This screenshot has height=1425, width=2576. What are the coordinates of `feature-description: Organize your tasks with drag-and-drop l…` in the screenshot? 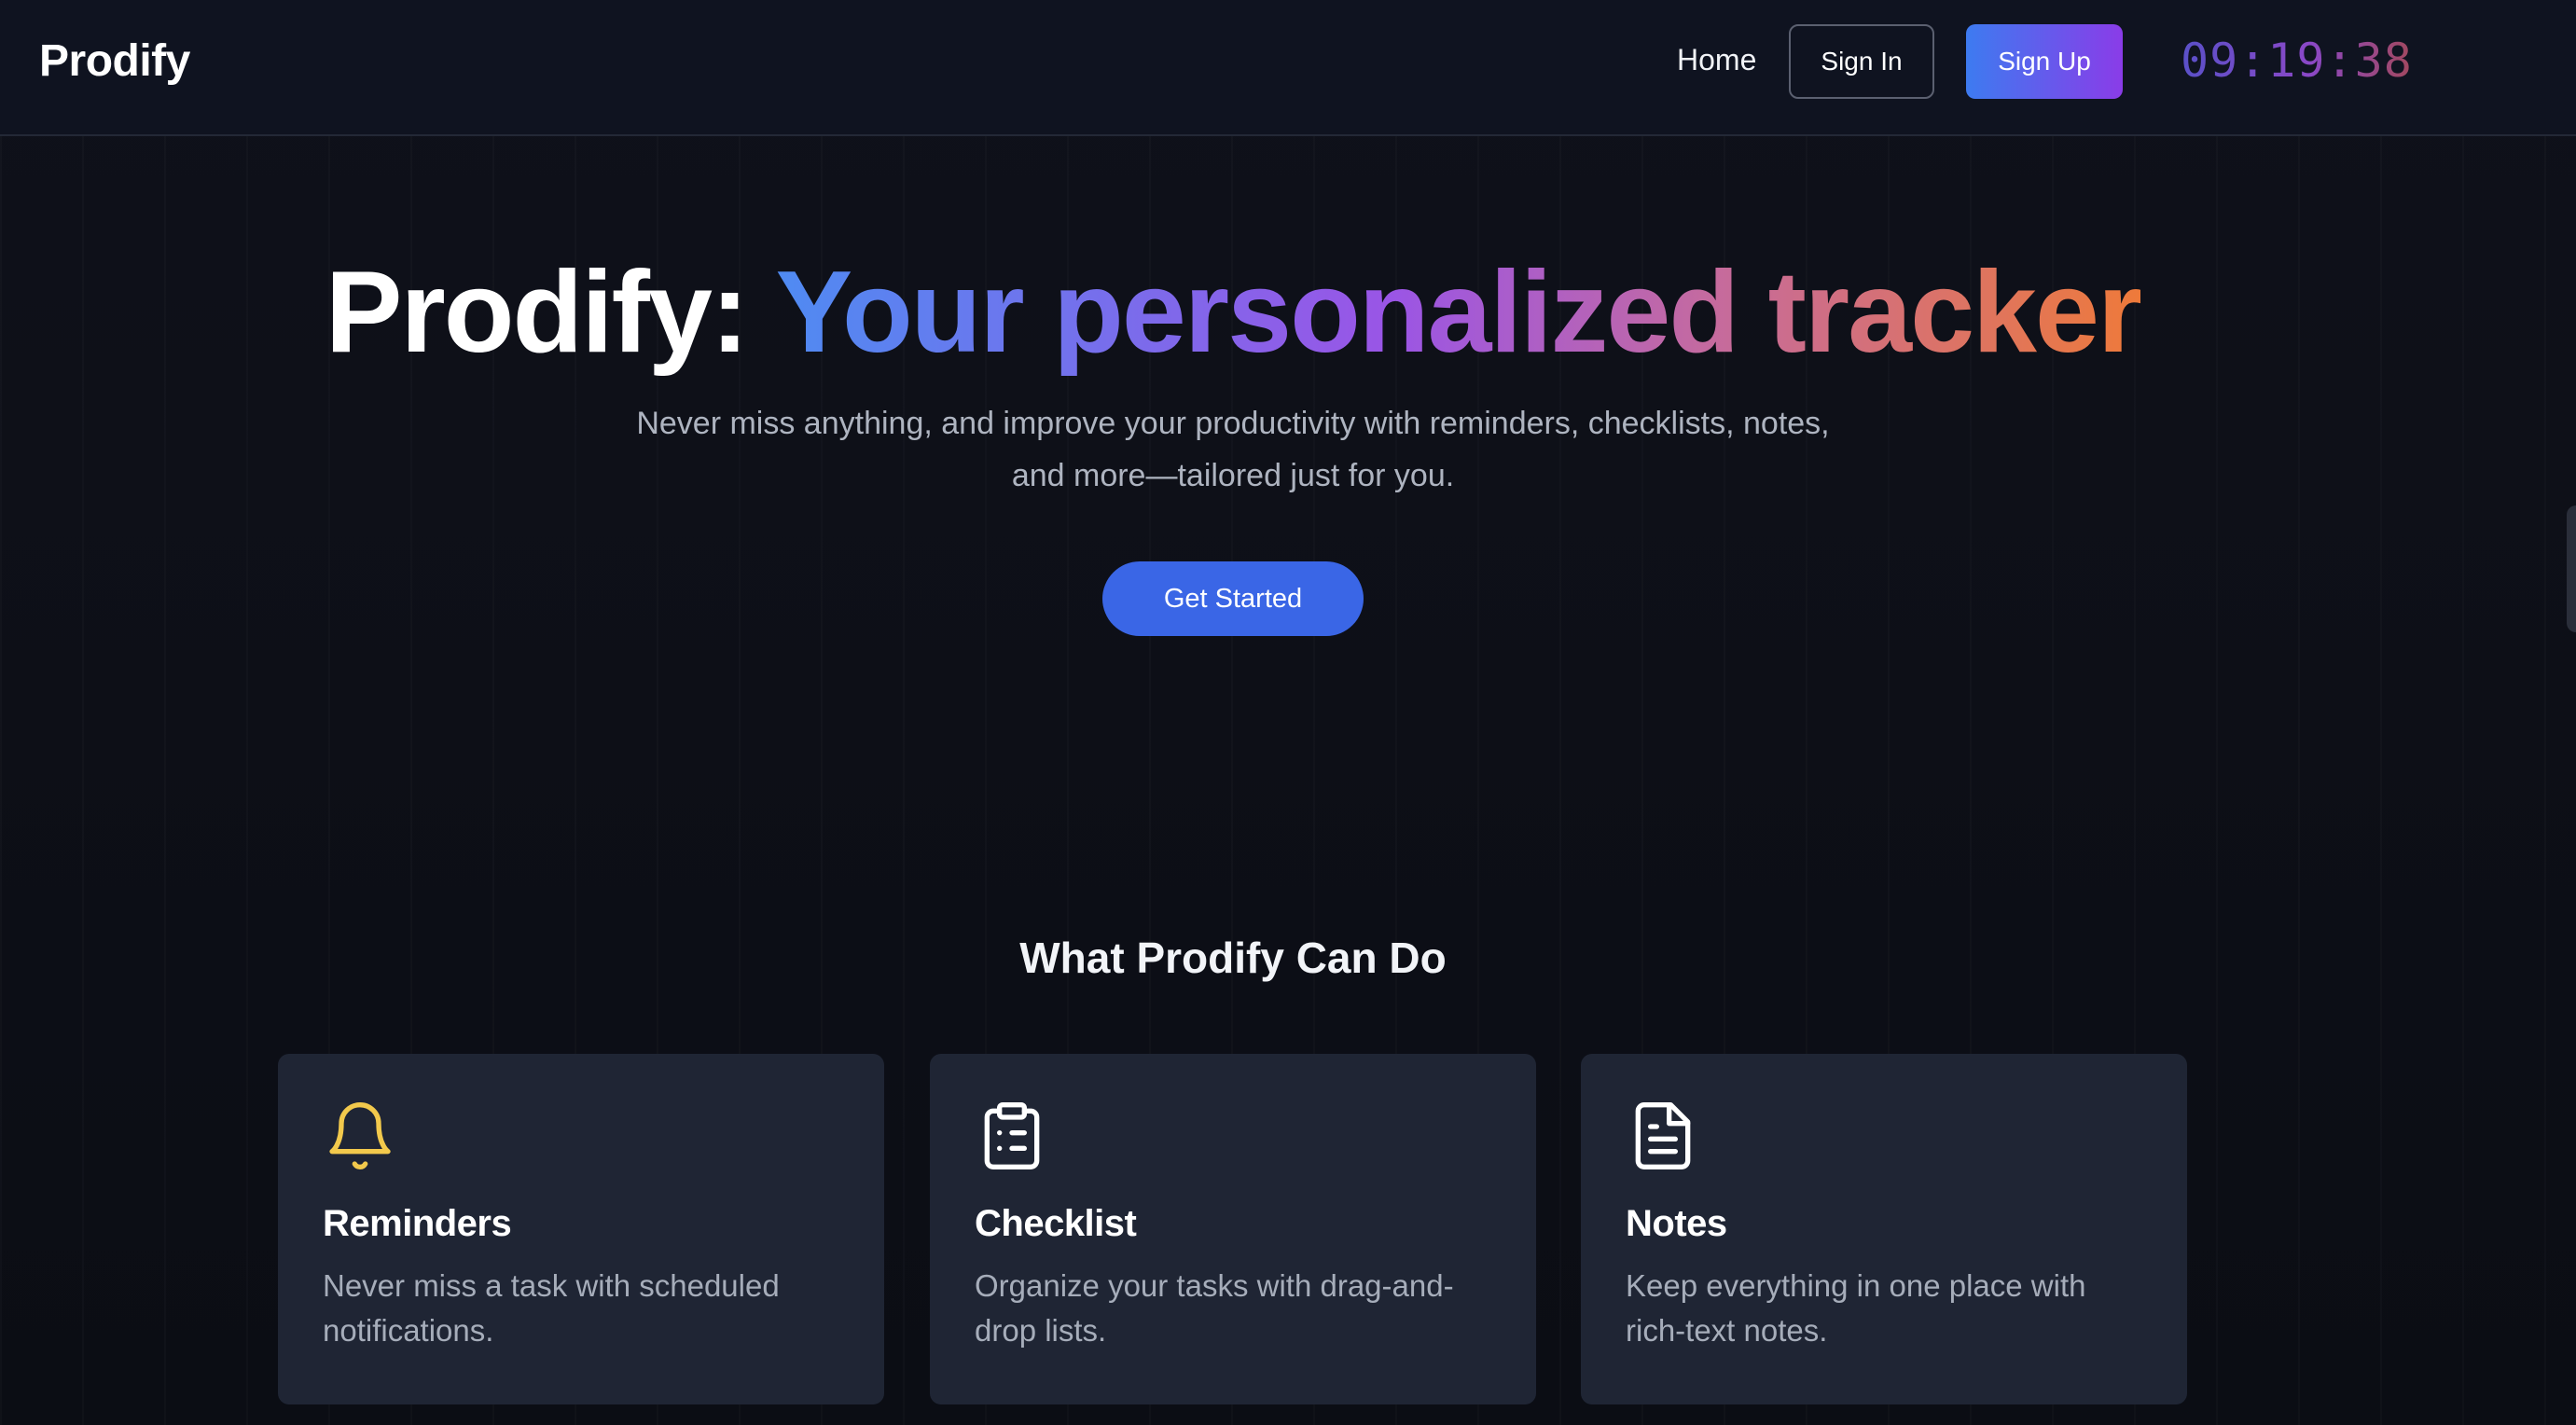 It's located at (1214, 1308).